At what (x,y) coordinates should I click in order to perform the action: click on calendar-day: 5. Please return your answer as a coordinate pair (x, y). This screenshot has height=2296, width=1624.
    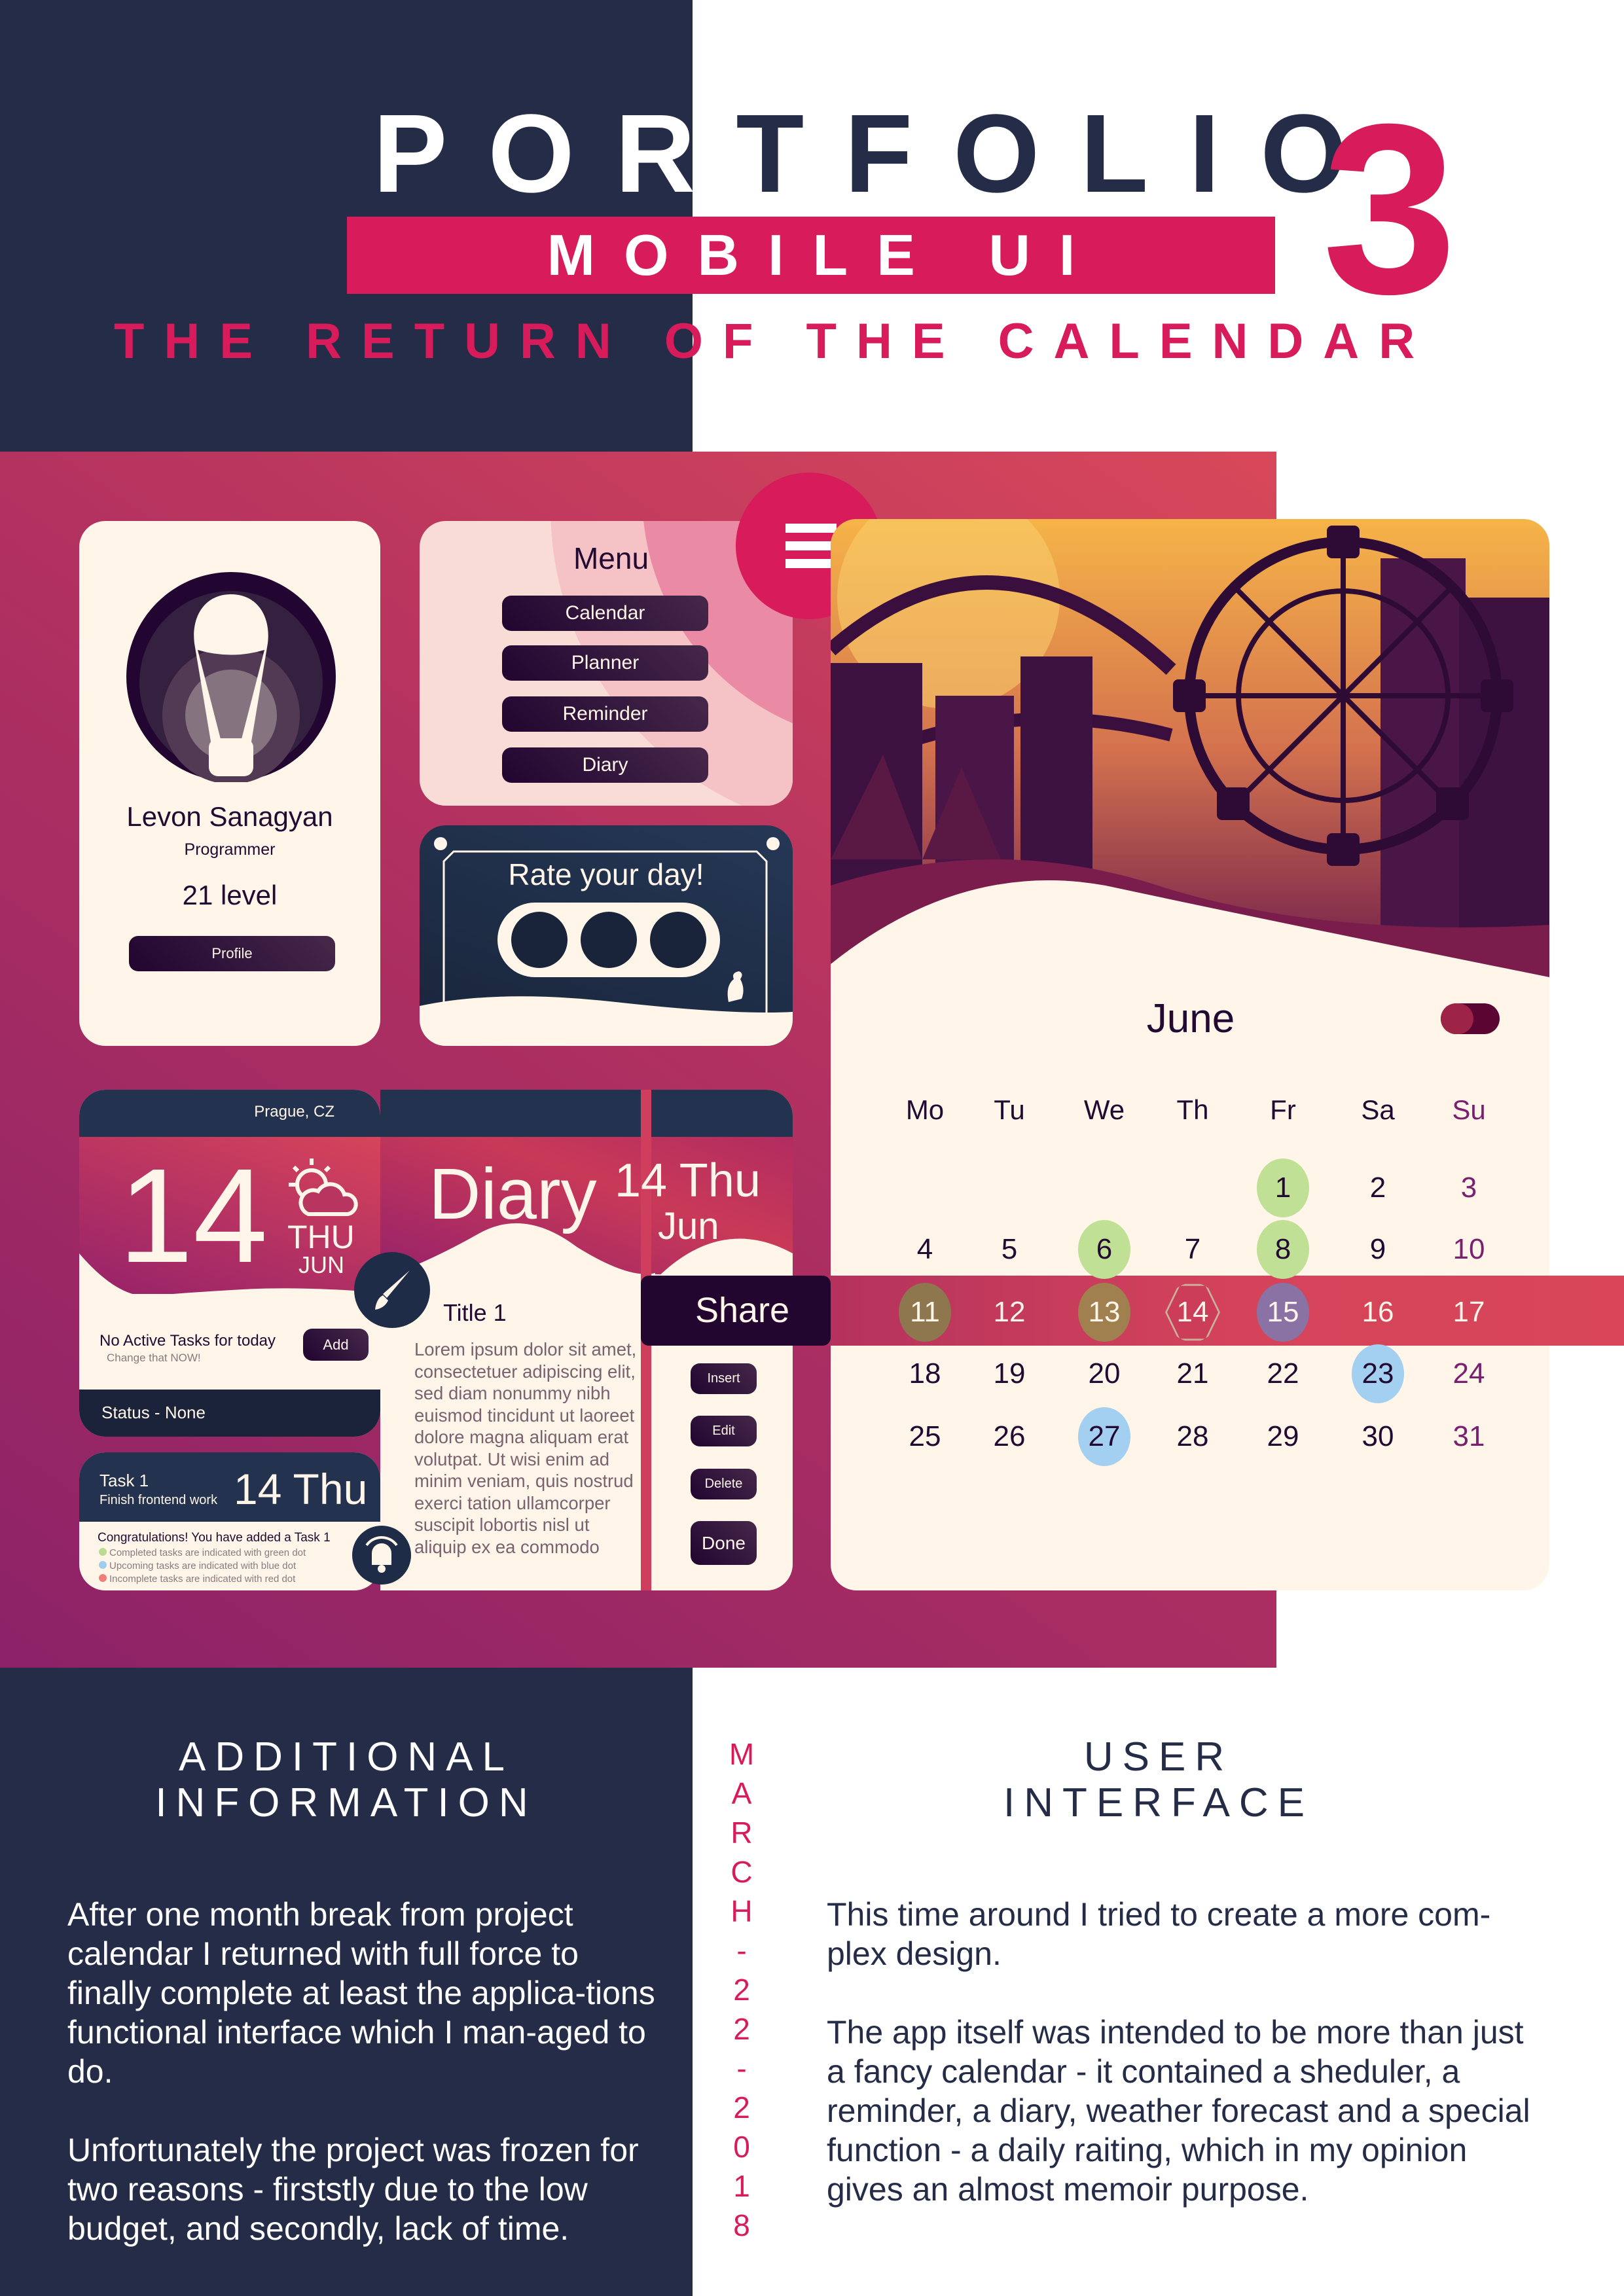
    Looking at the image, I should click on (1009, 1249).